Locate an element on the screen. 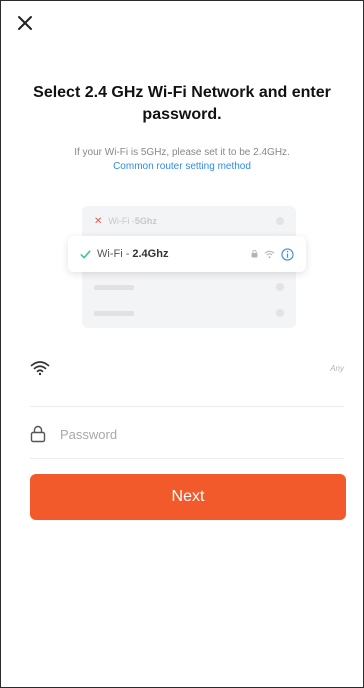 This screenshot has height=688, width=364. ssid-switch-link: Any is located at coordinates (337, 368).